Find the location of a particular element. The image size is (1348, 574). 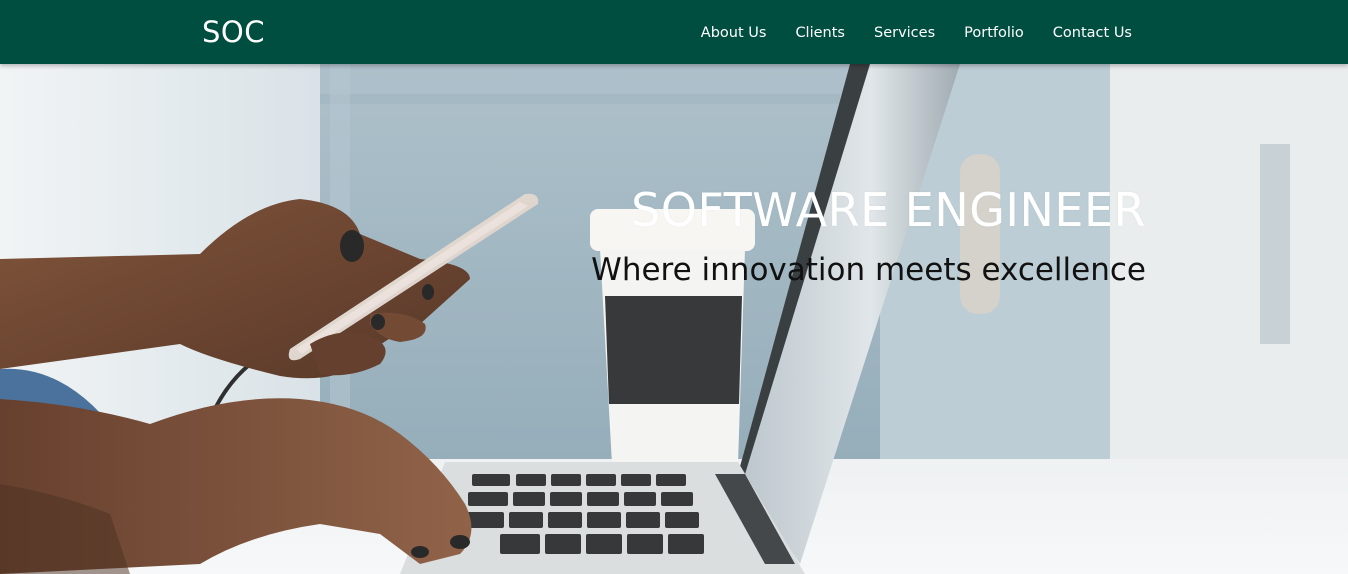

nav-link-clients: Clients is located at coordinates (820, 33).